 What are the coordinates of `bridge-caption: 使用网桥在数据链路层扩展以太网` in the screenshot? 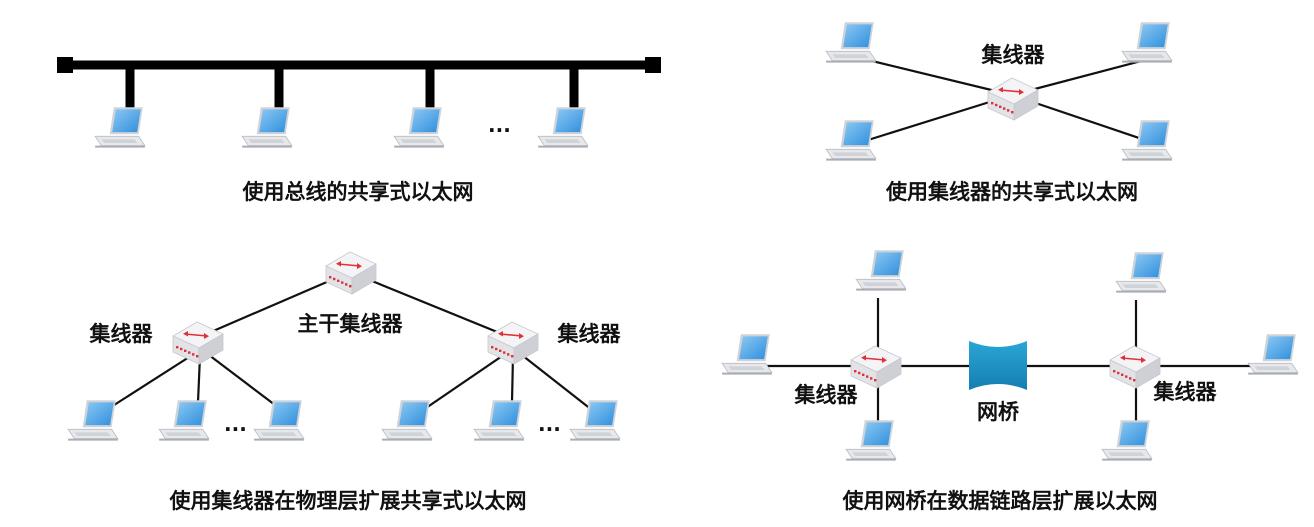 It's located at (1000, 501).